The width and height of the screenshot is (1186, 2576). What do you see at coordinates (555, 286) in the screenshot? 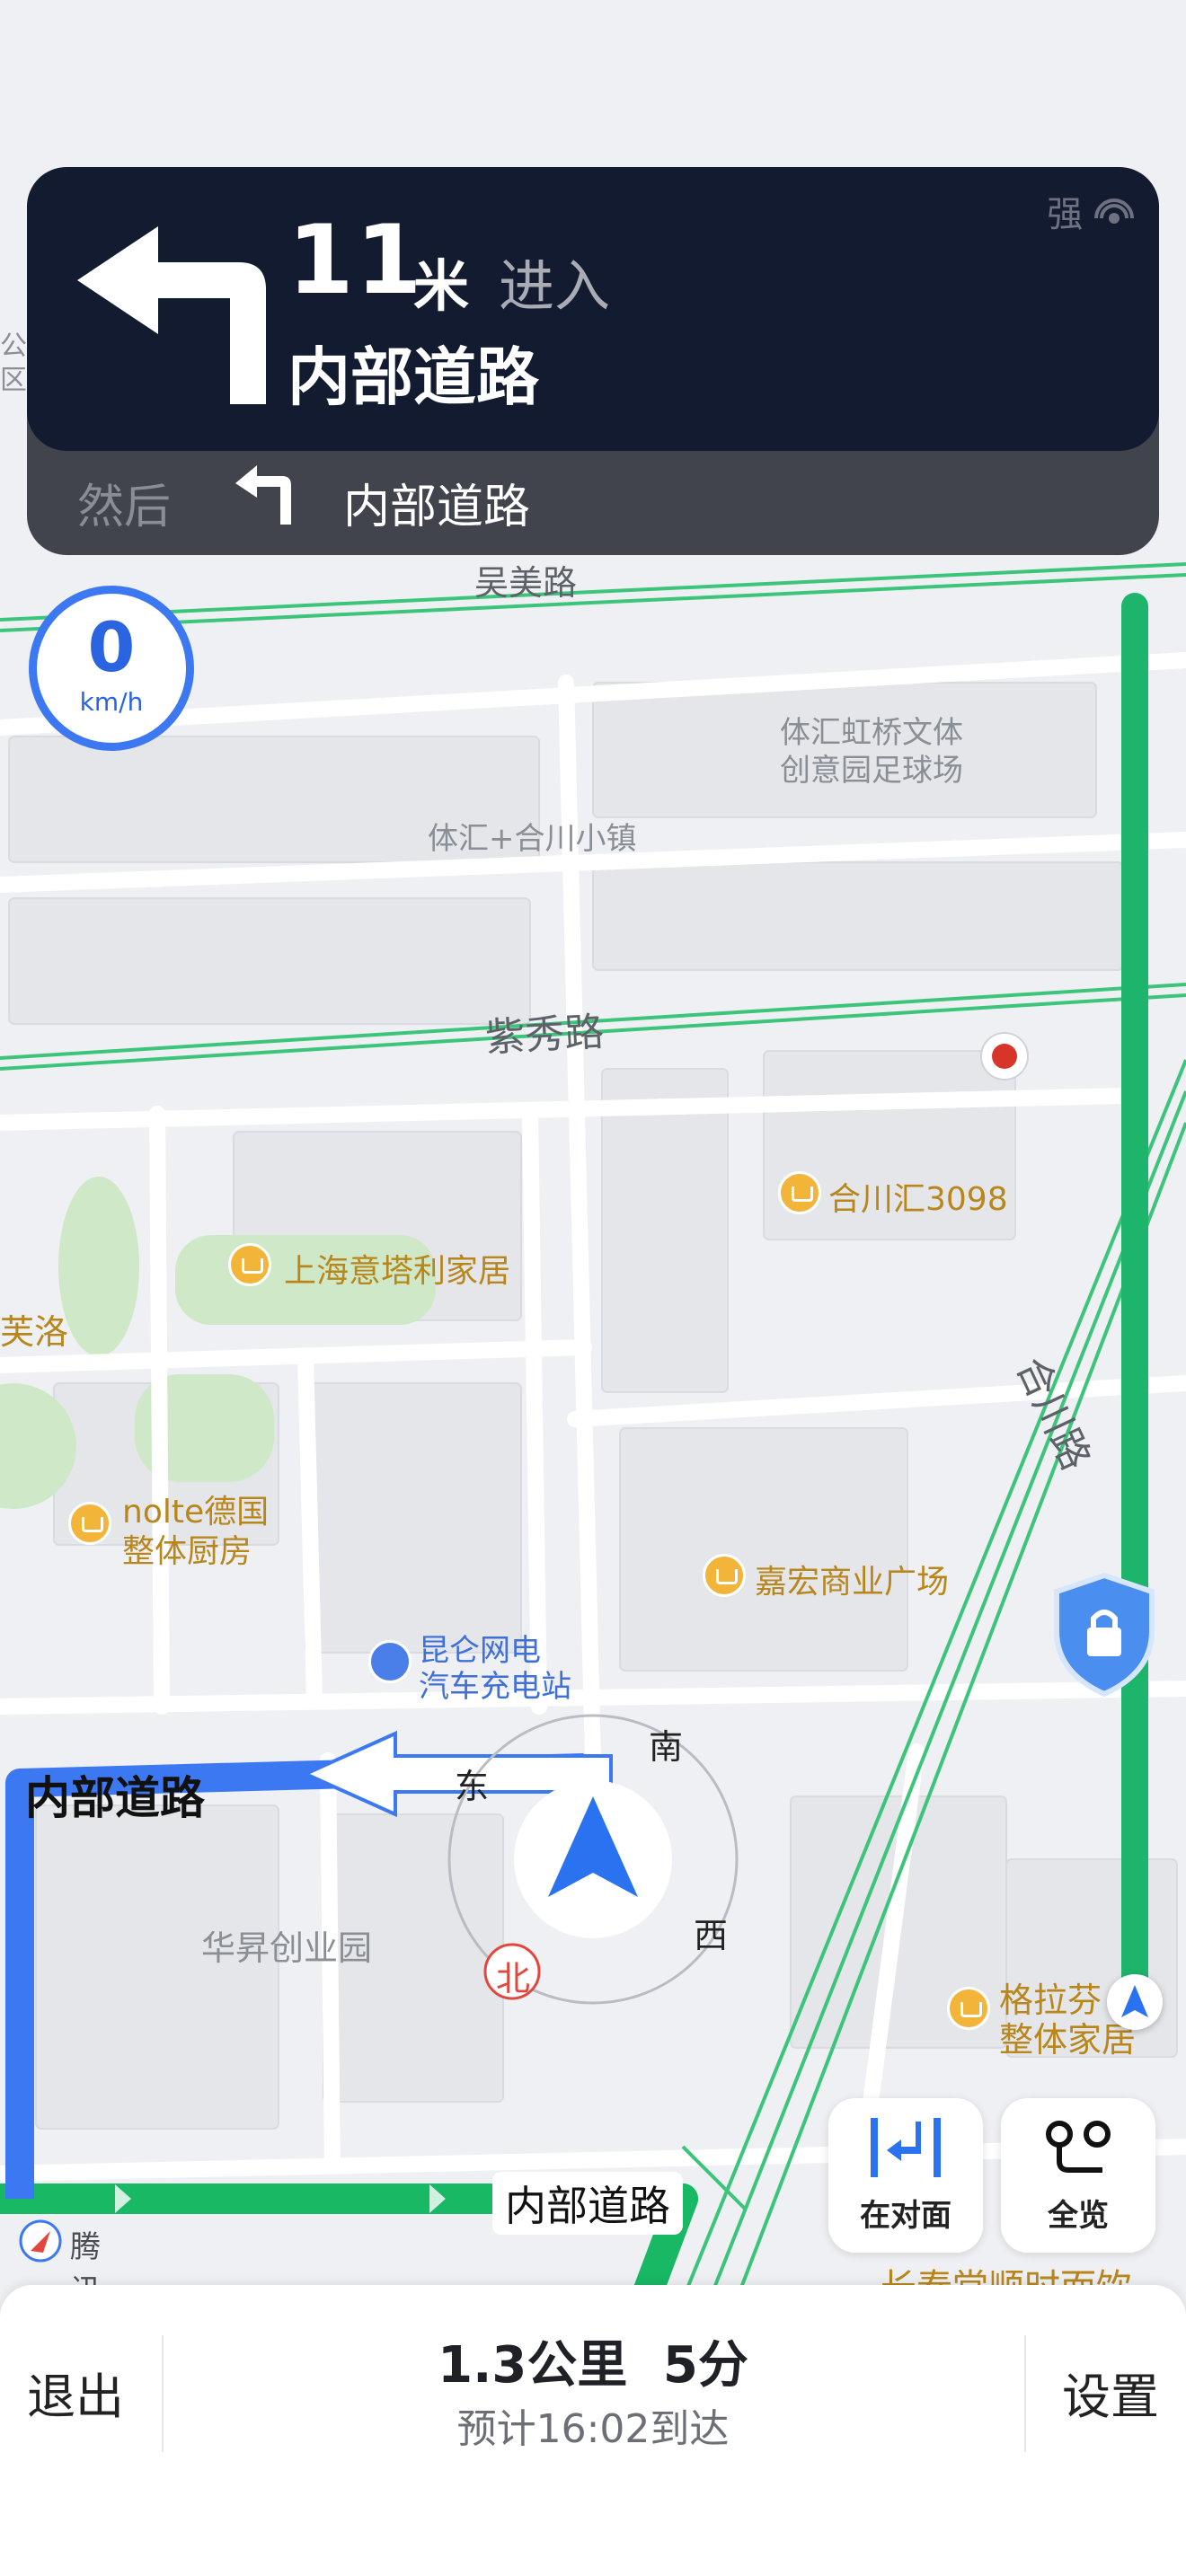
I see `enter-label: 进入` at bounding box center [555, 286].